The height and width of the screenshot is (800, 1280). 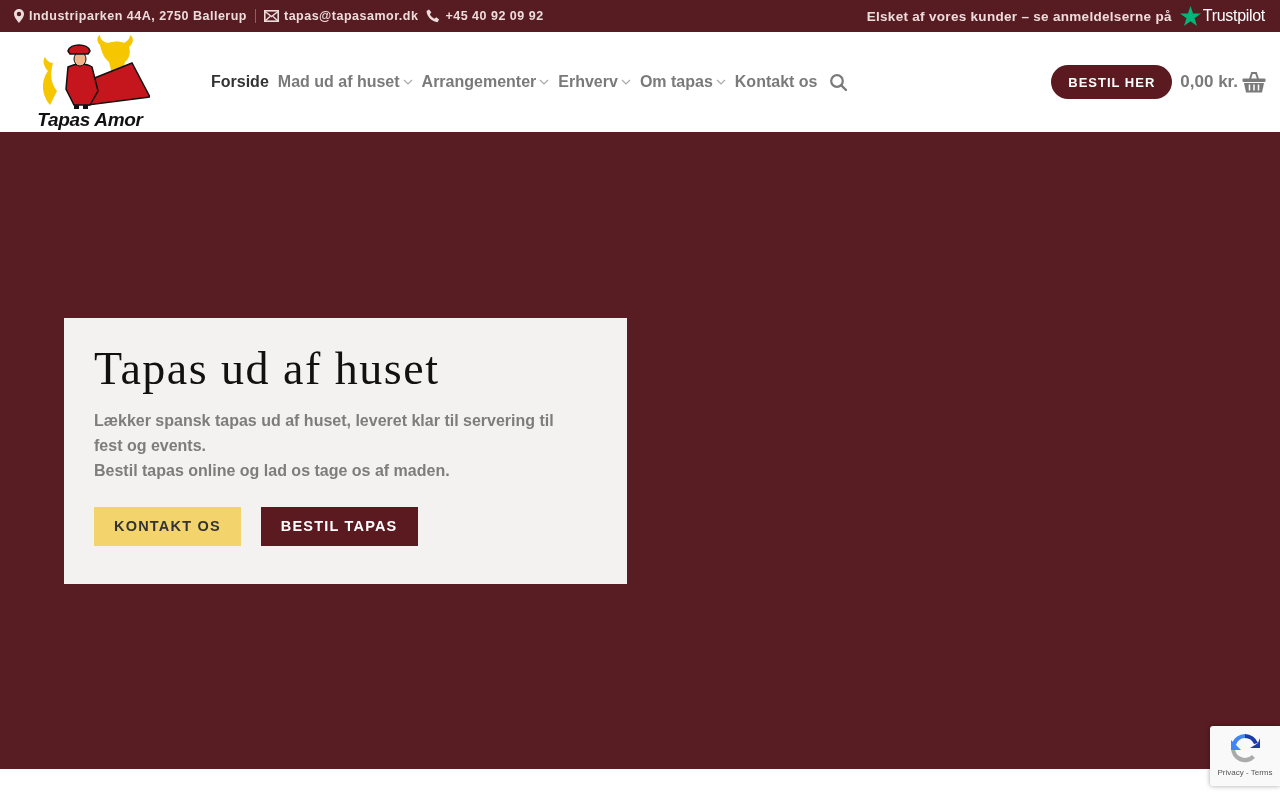 I want to click on hero-description: Lækker spansk tapas ud af huset, leveret klar til servering til fest og events. Bestil tapas online og lad os tage os af maden., so click(x=324, y=445).